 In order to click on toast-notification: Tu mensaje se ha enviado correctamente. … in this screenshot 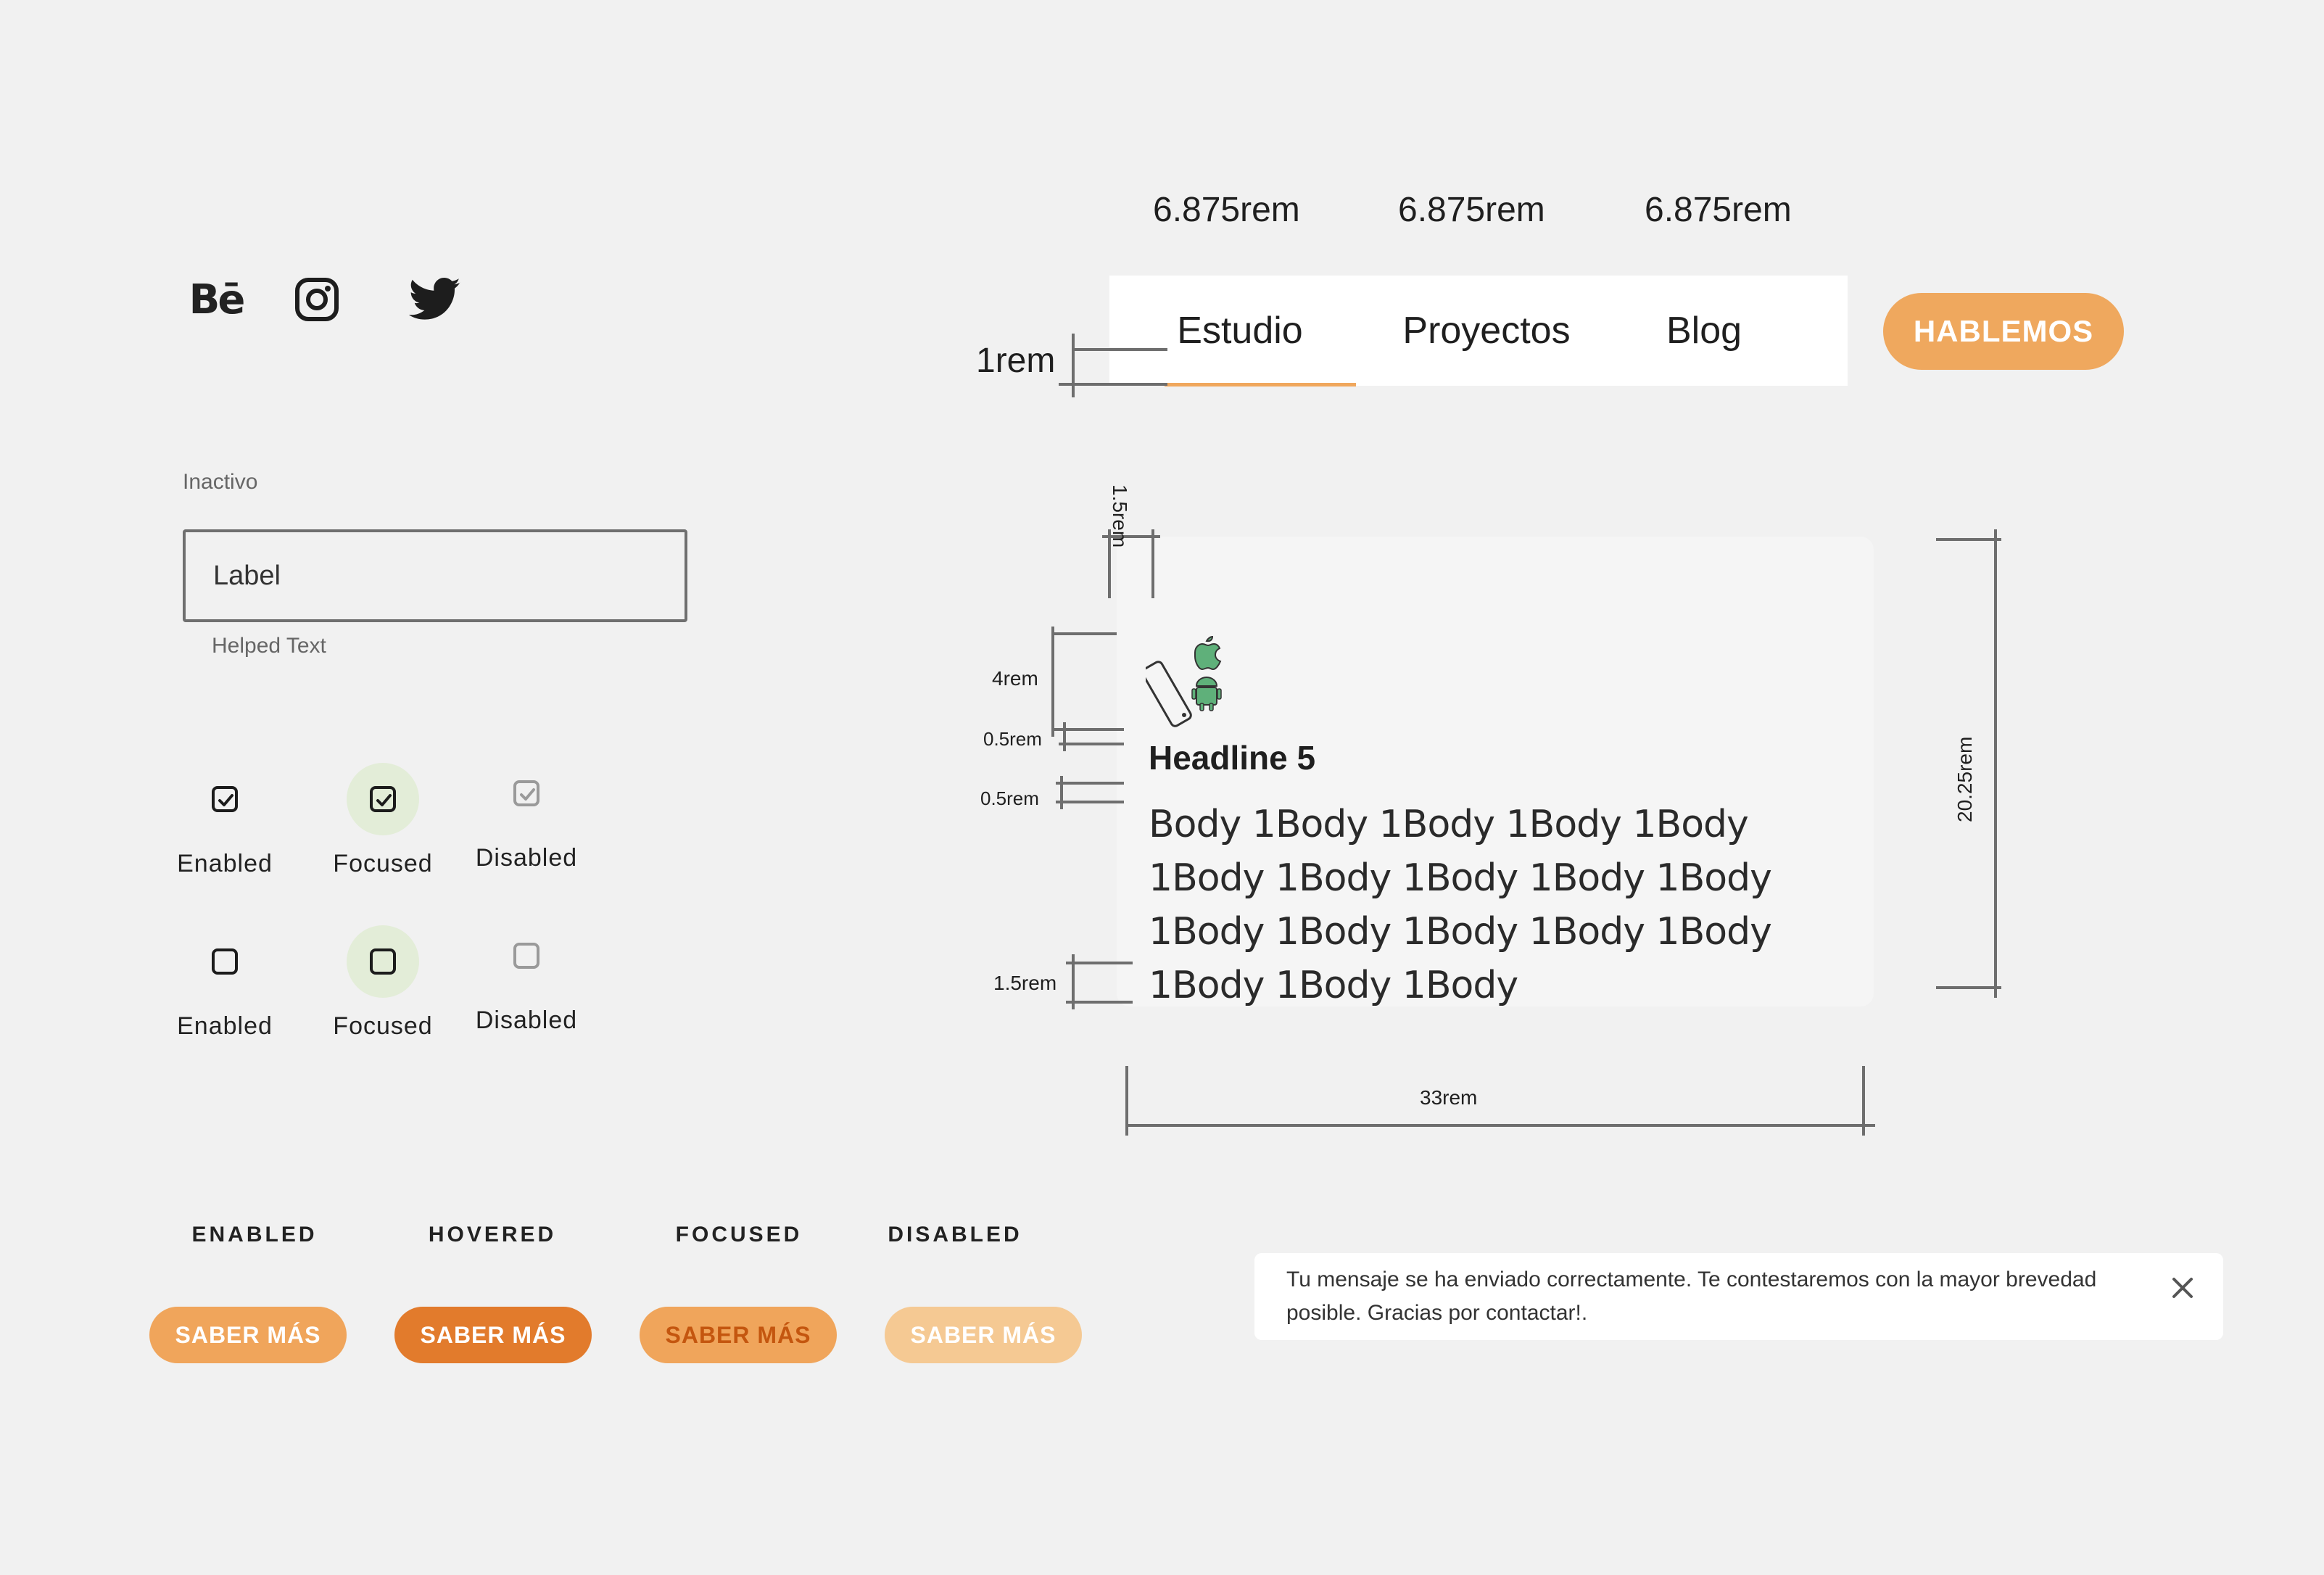, I will do `click(1738, 1296)`.